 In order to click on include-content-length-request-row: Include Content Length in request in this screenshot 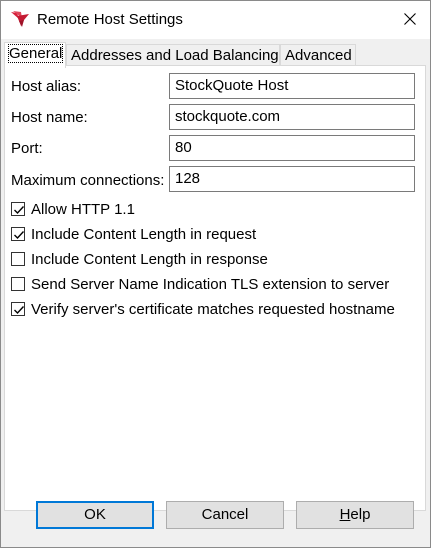, I will do `click(133, 234)`.